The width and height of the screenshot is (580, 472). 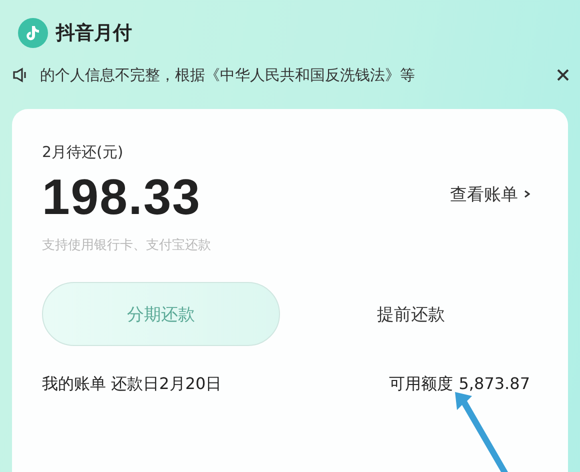 I want to click on prepay-button: 提前还款, so click(x=411, y=314).